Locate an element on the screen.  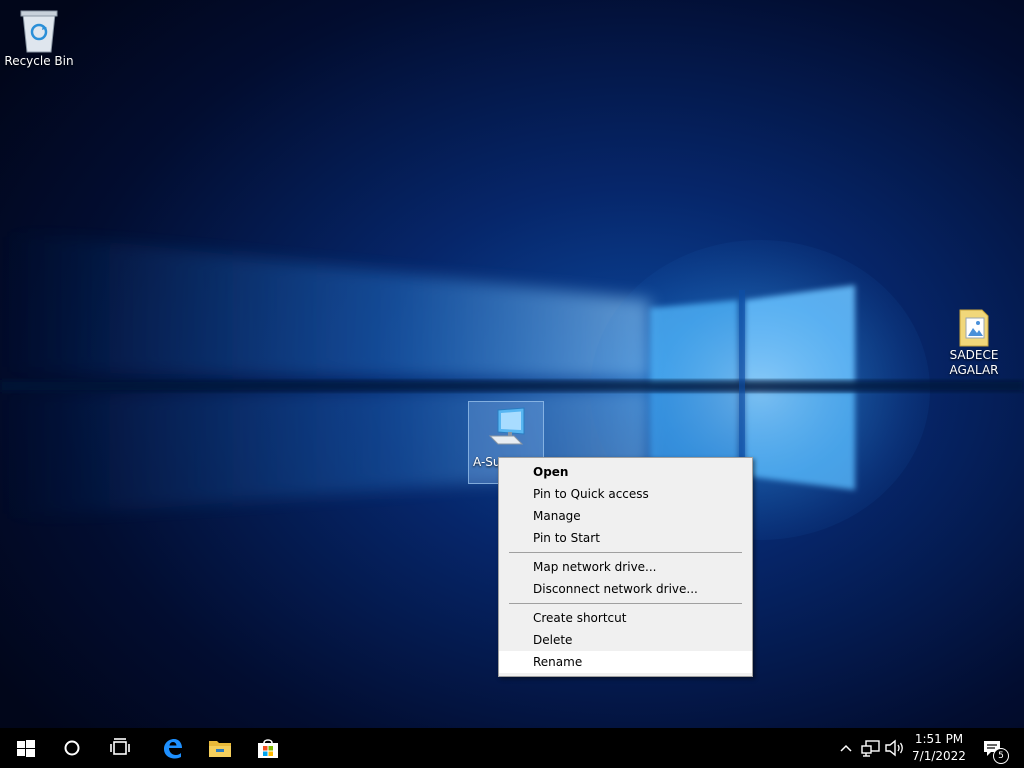
edge-browser-icon is located at coordinates (173, 749).